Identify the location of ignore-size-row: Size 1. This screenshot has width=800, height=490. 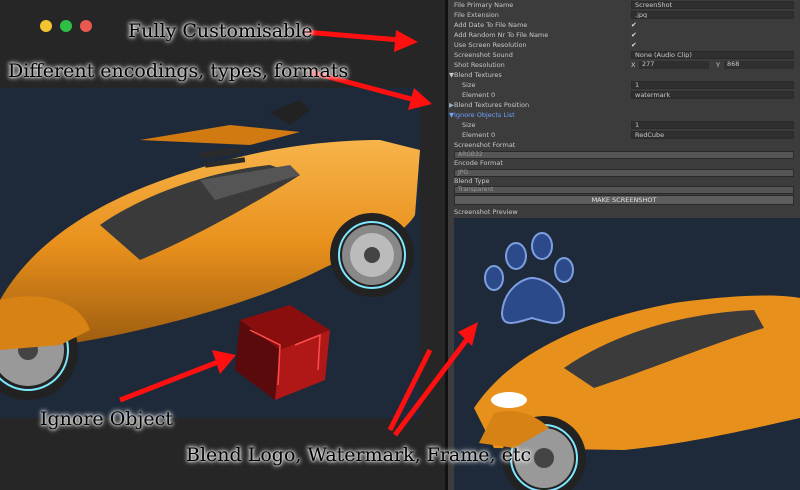
(624, 125).